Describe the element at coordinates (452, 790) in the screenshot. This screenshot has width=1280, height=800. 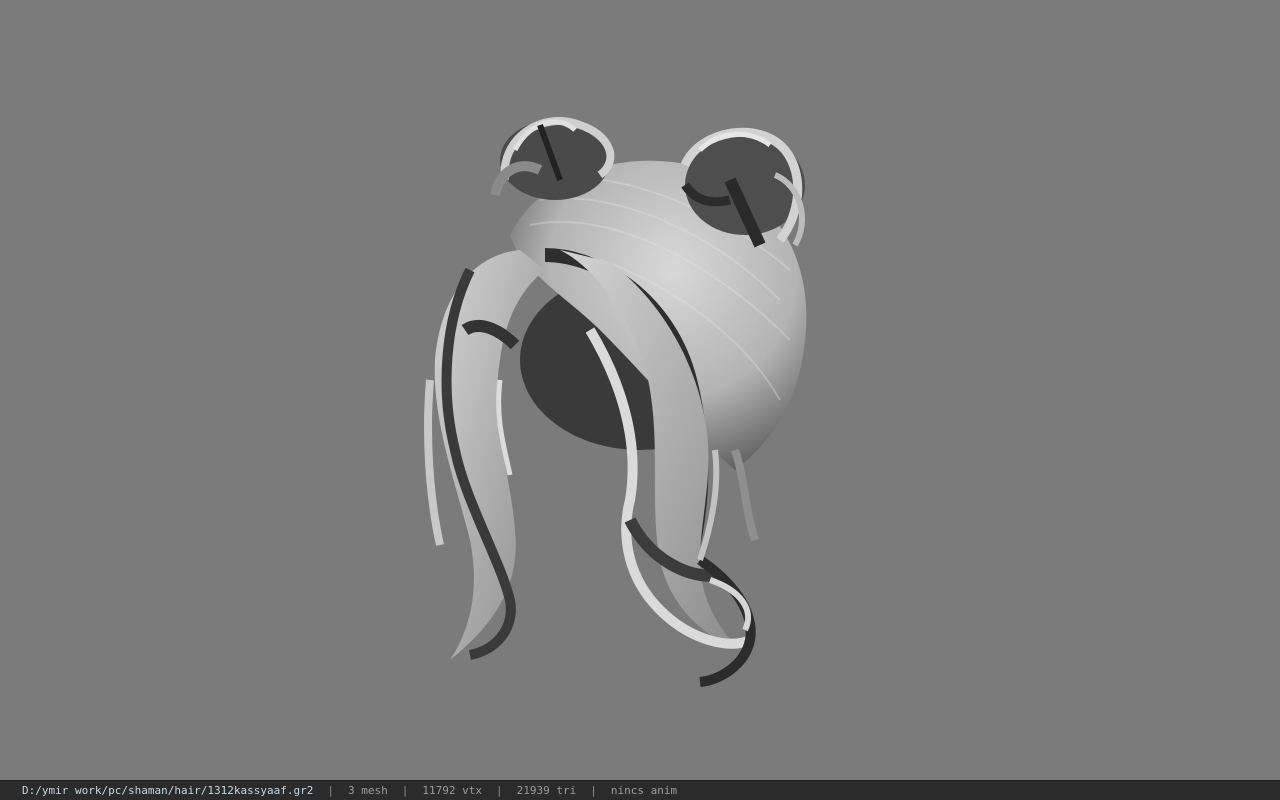
I see `vertex-count-label: 11792 vtx` at that location.